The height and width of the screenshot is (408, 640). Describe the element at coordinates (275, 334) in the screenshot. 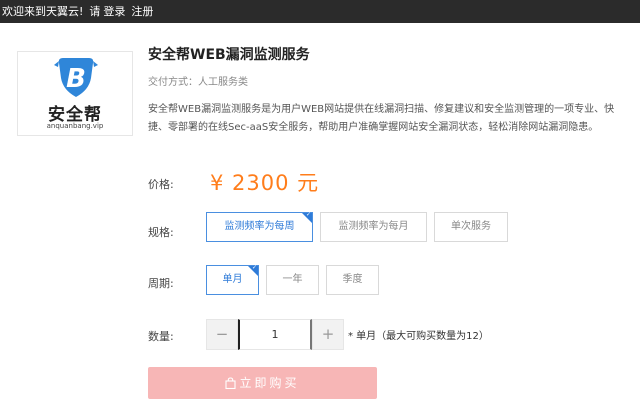

I see `quantity-input` at that location.